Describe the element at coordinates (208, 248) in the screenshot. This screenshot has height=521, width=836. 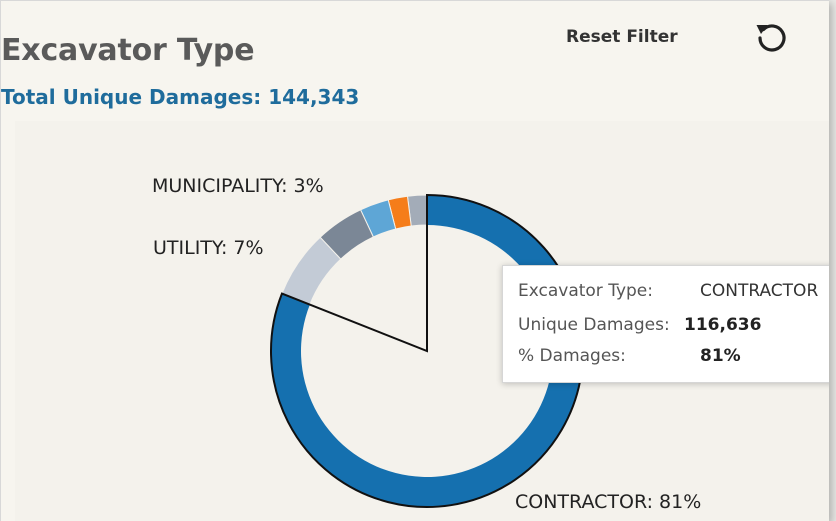
I see `slice-label-utility: UTILITY: 7%` at that location.